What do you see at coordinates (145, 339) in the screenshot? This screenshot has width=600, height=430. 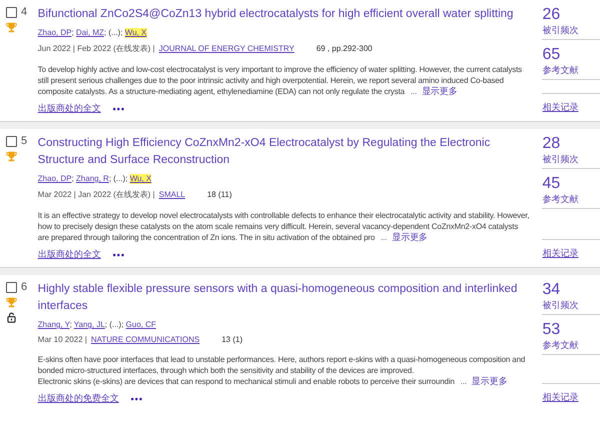 I see `journal-link: NATURE COMMUNICATIONS` at bounding box center [145, 339].